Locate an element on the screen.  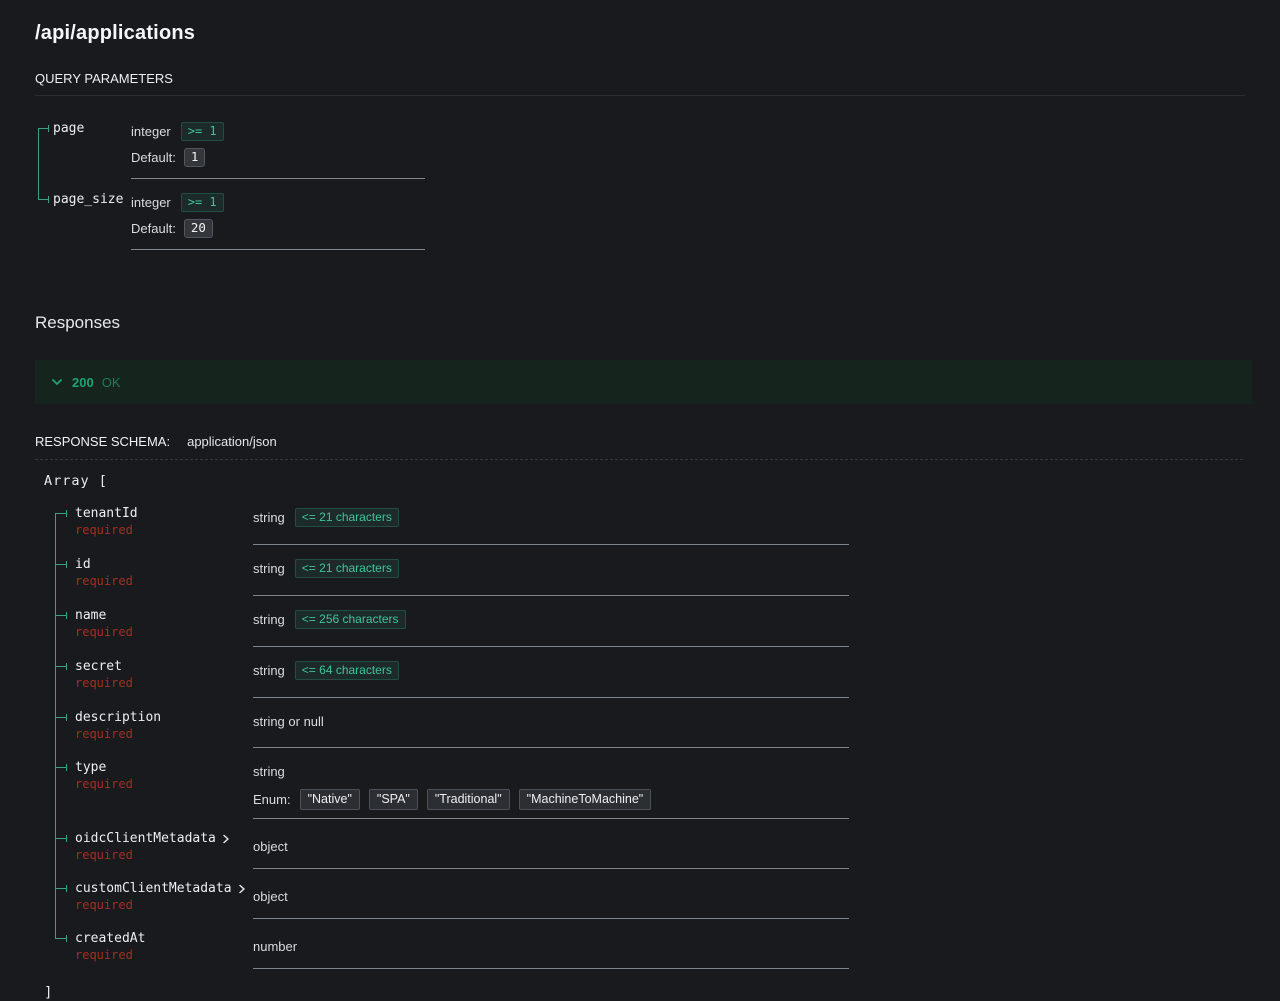
response-schema-row: RESPONSE SCHEMA: application/json is located at coordinates (639, 447).